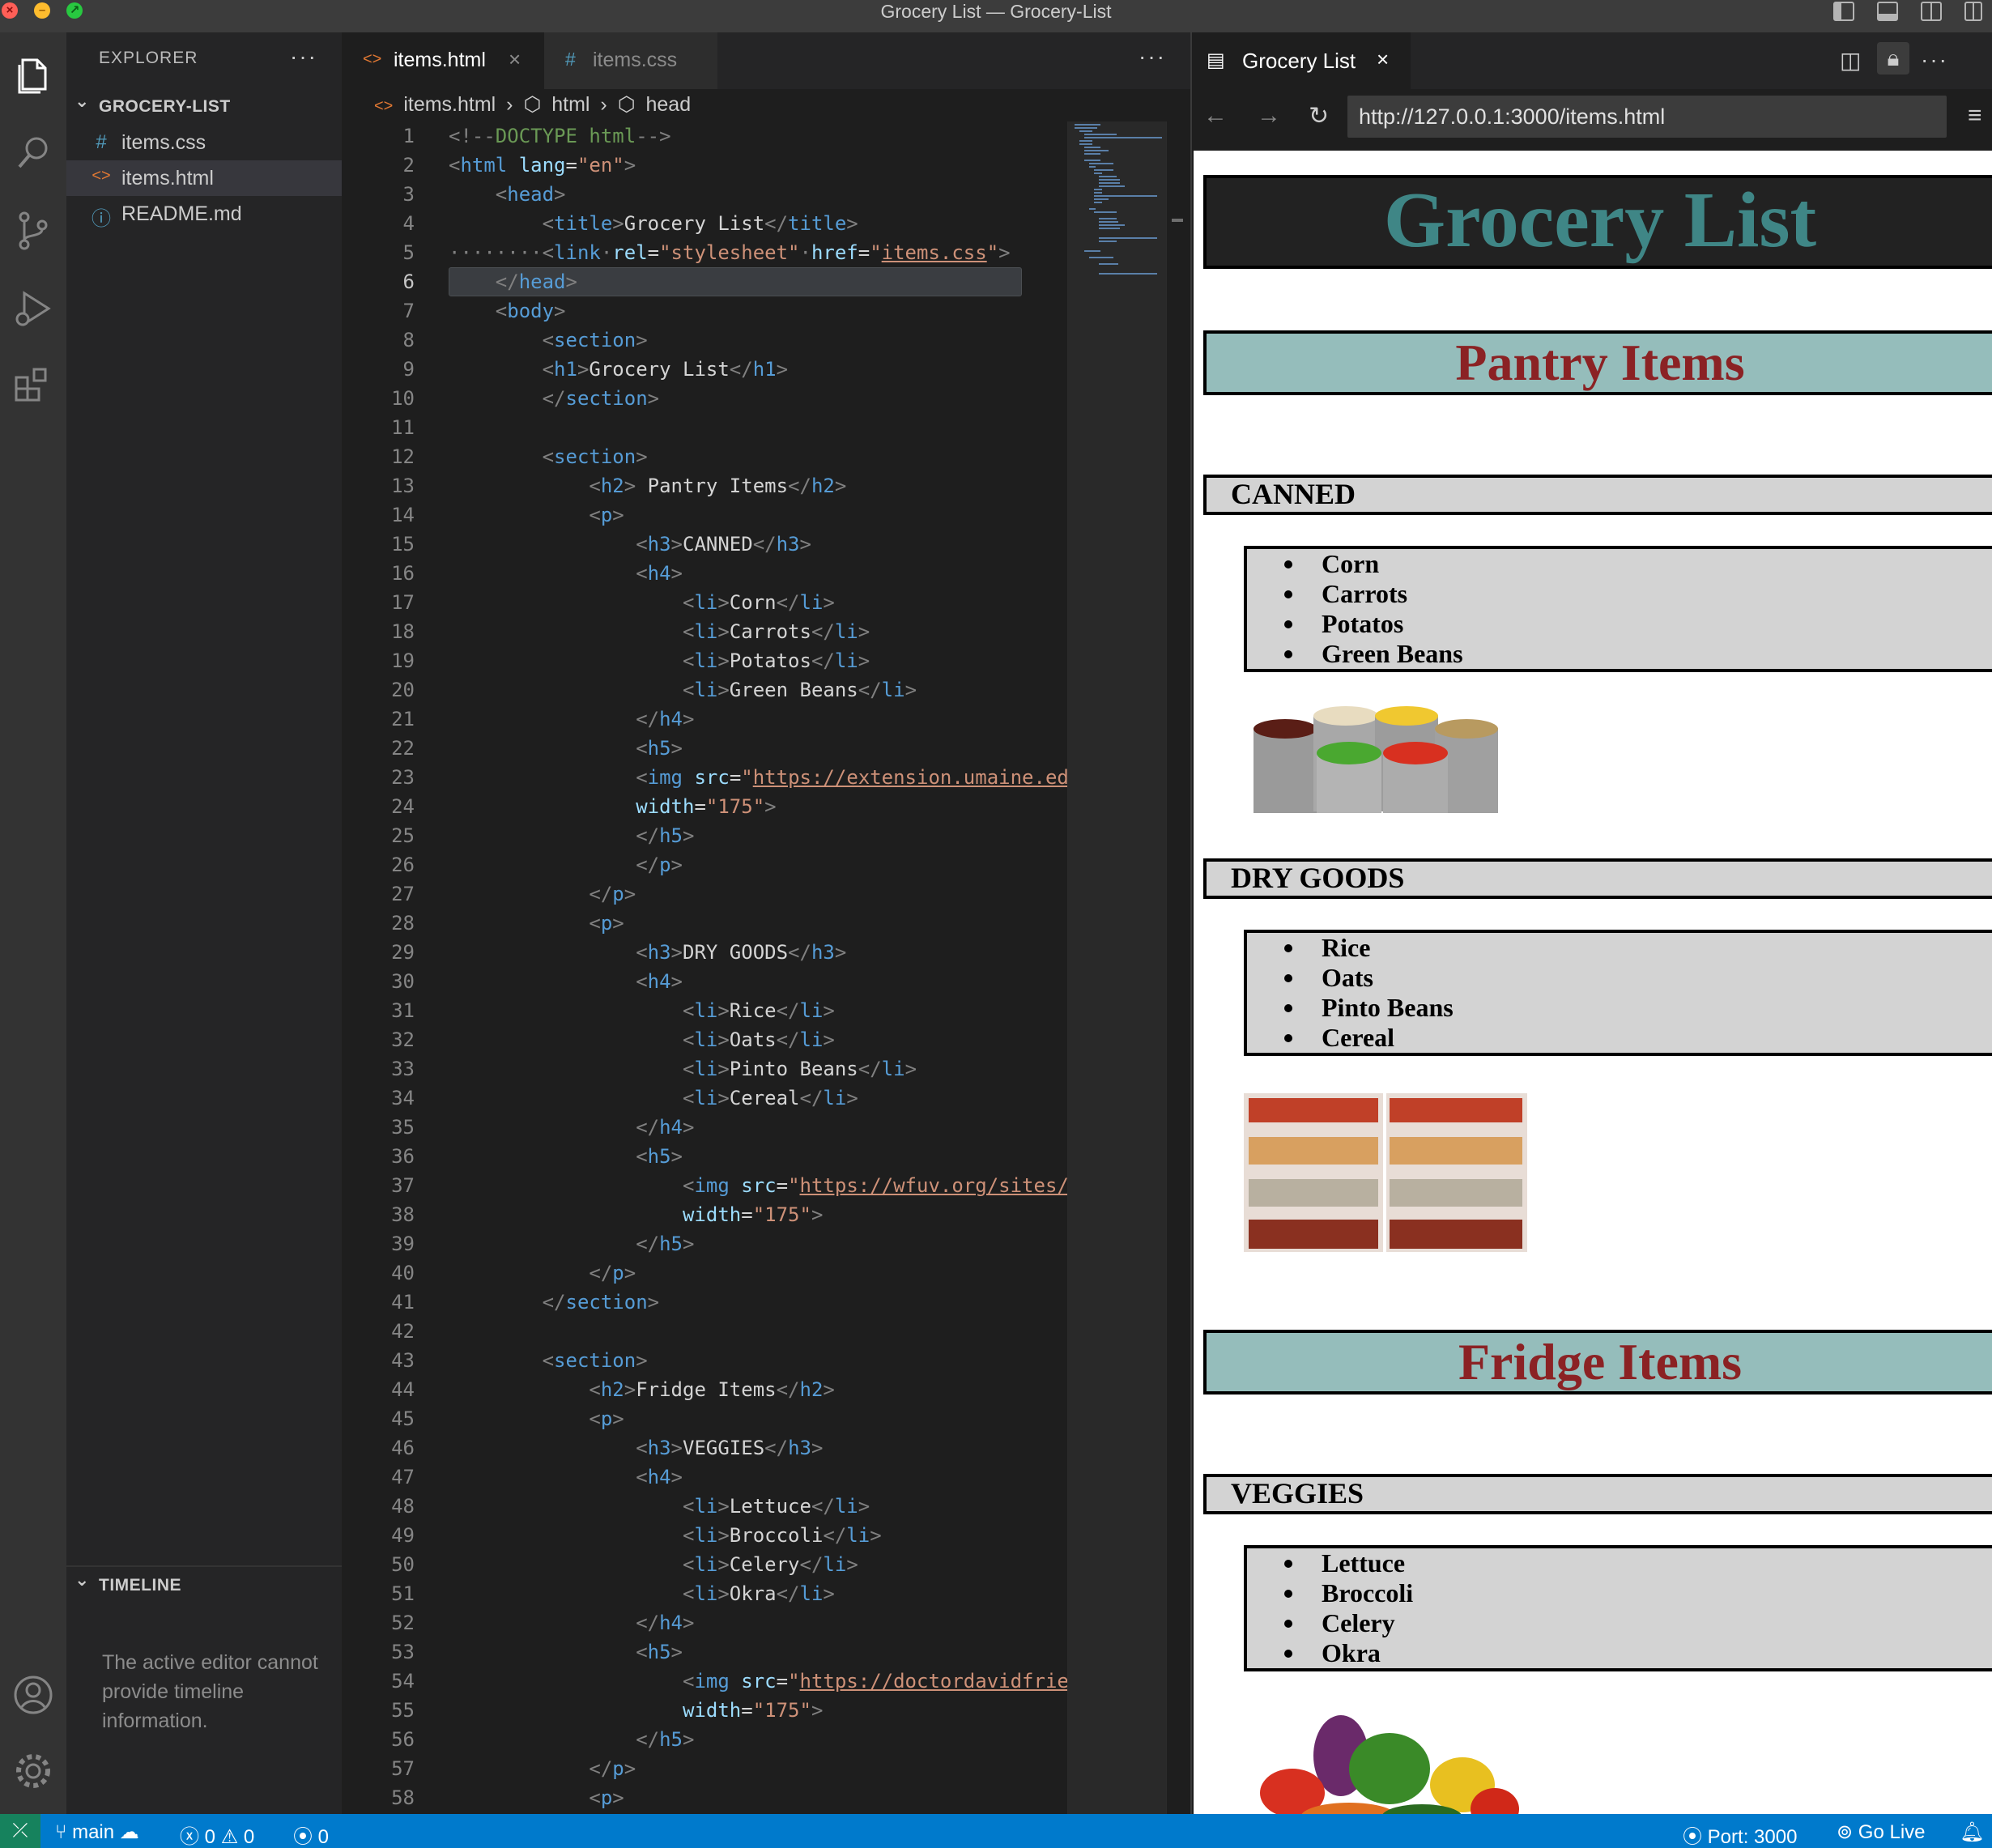  I want to click on line-number: 40, so click(403, 1273).